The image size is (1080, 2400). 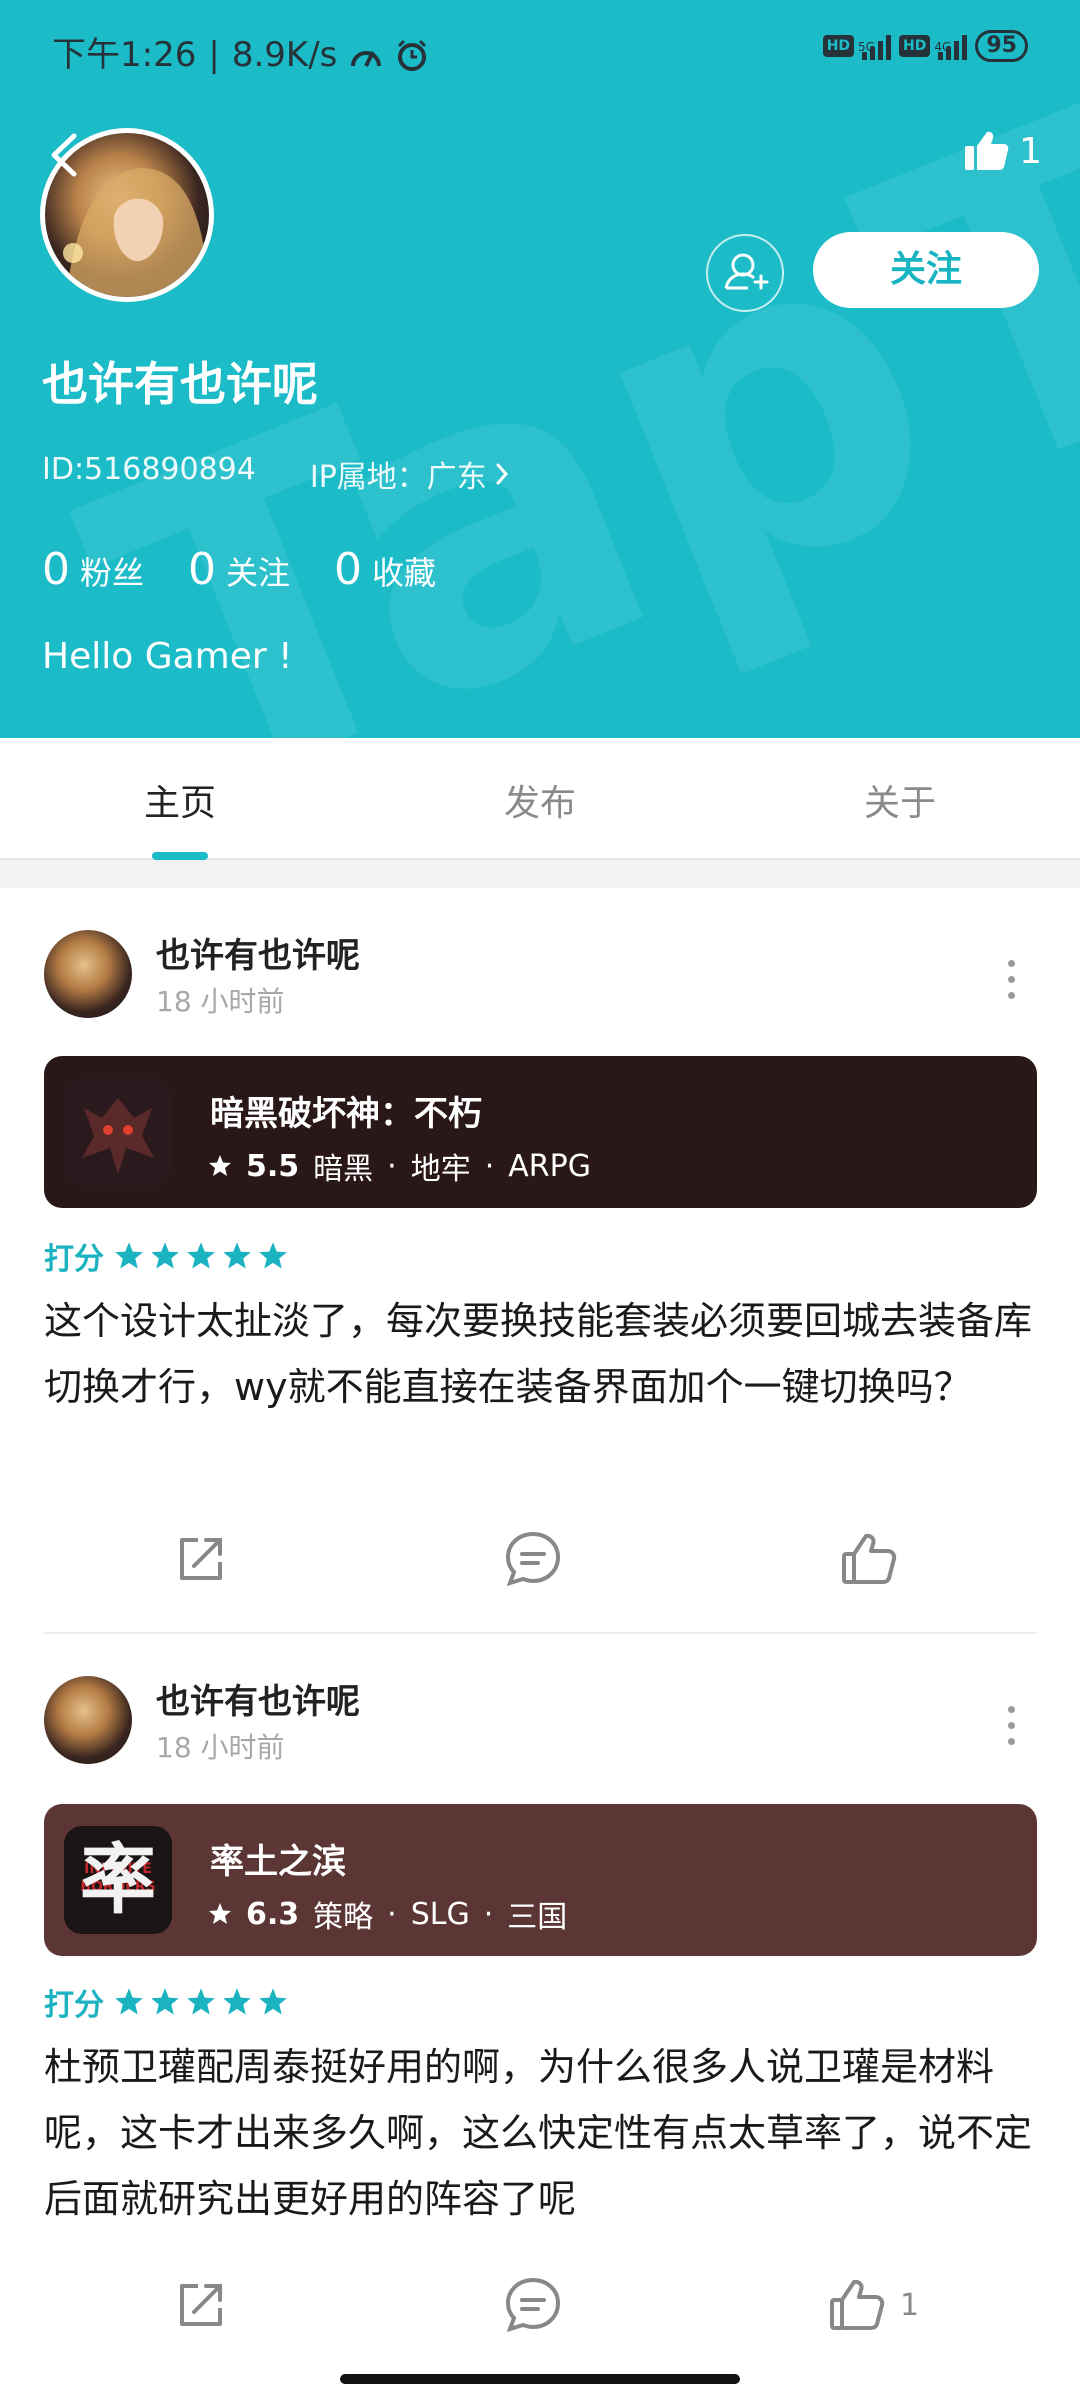 What do you see at coordinates (900, 800) in the screenshot?
I see `tab-about: 关于` at bounding box center [900, 800].